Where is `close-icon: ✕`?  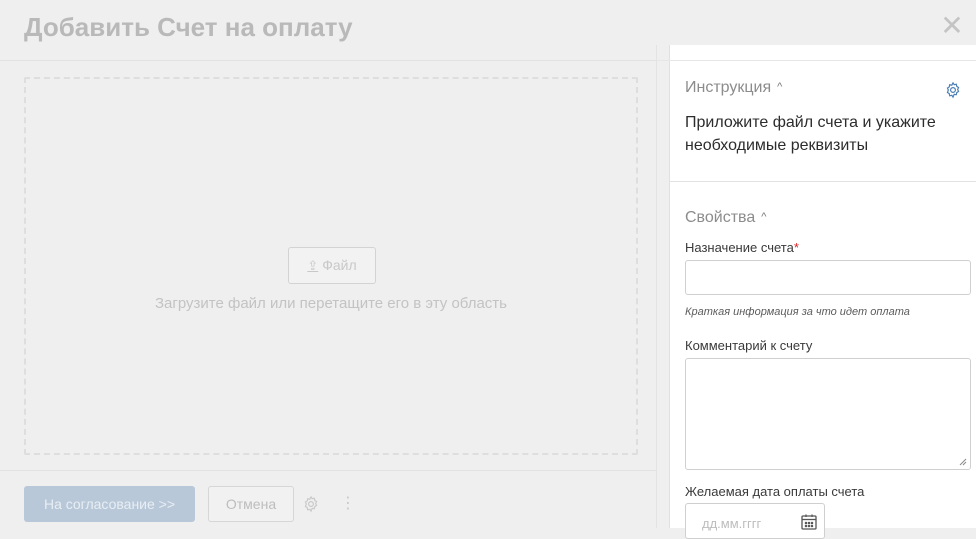 close-icon: ✕ is located at coordinates (952, 26).